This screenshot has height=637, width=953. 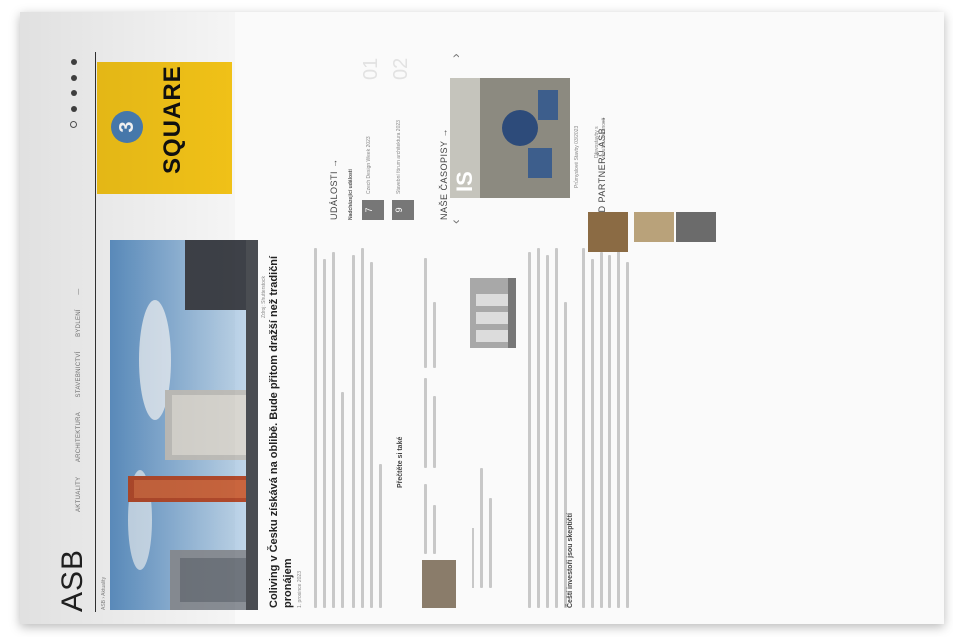 What do you see at coordinates (455, 55) in the screenshot?
I see `magazine-next-arrow: ›` at bounding box center [455, 55].